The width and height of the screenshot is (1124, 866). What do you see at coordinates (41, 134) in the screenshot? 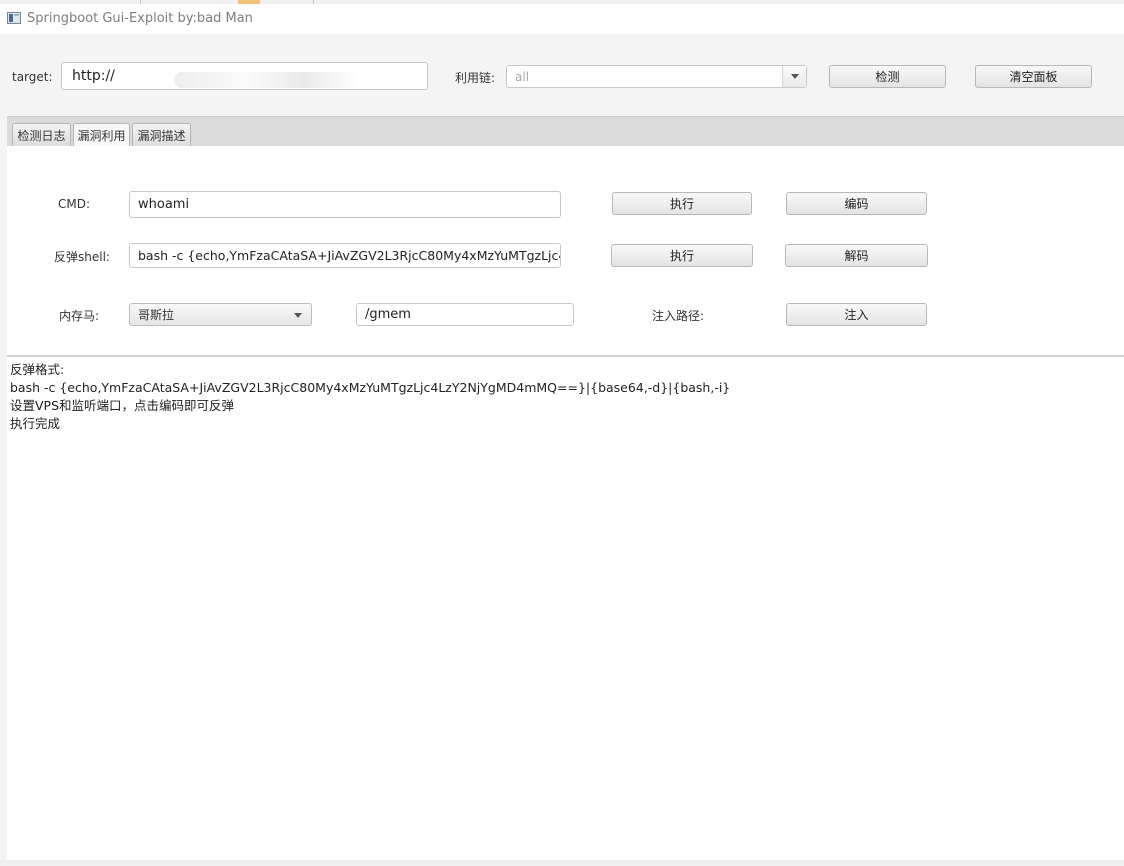
I see `tab-detection-log: 检测日志` at bounding box center [41, 134].